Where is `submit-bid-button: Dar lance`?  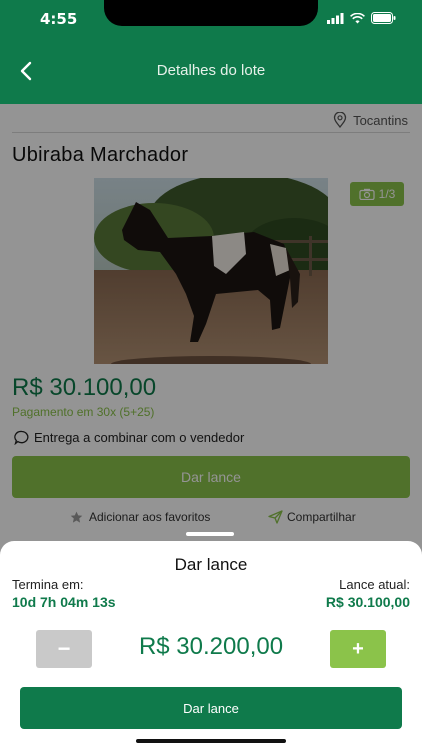
submit-bid-button: Dar lance is located at coordinates (211, 708).